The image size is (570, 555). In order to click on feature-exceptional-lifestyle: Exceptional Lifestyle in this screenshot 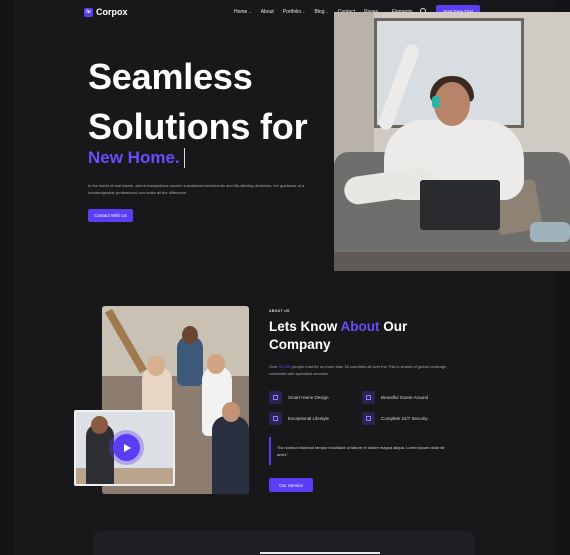, I will do `click(299, 418)`.